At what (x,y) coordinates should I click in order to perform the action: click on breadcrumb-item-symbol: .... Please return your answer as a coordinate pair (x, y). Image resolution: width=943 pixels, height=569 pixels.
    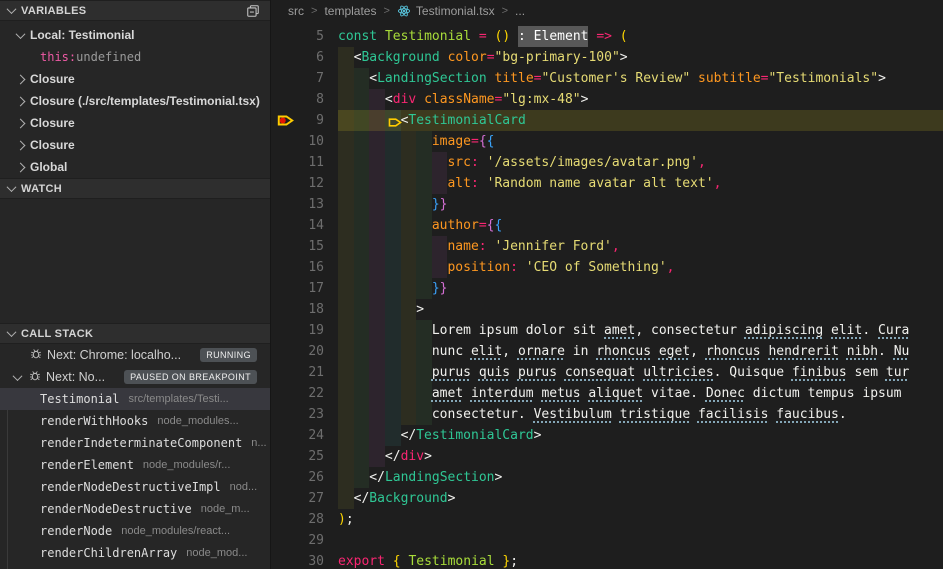
    Looking at the image, I should click on (520, 11).